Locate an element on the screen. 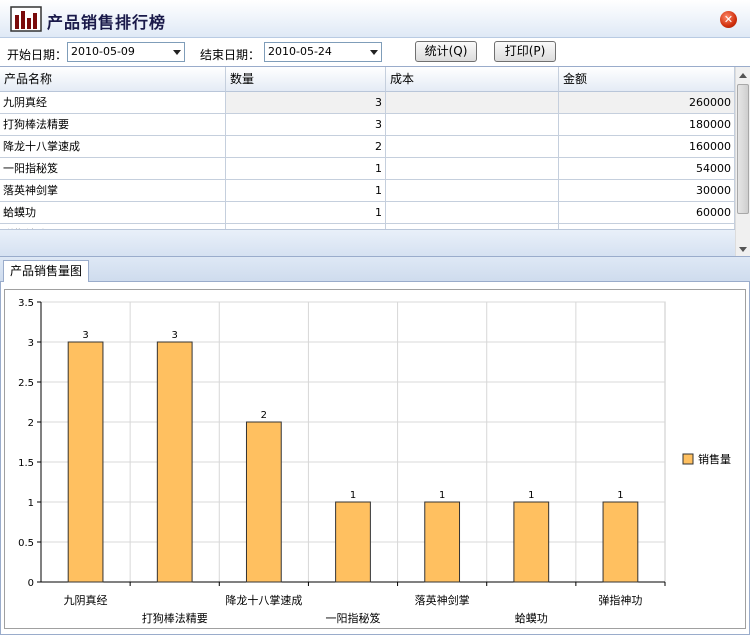 The width and height of the screenshot is (750, 635). x-tick-label: 打狗棒法精要 is located at coordinates (175, 618).